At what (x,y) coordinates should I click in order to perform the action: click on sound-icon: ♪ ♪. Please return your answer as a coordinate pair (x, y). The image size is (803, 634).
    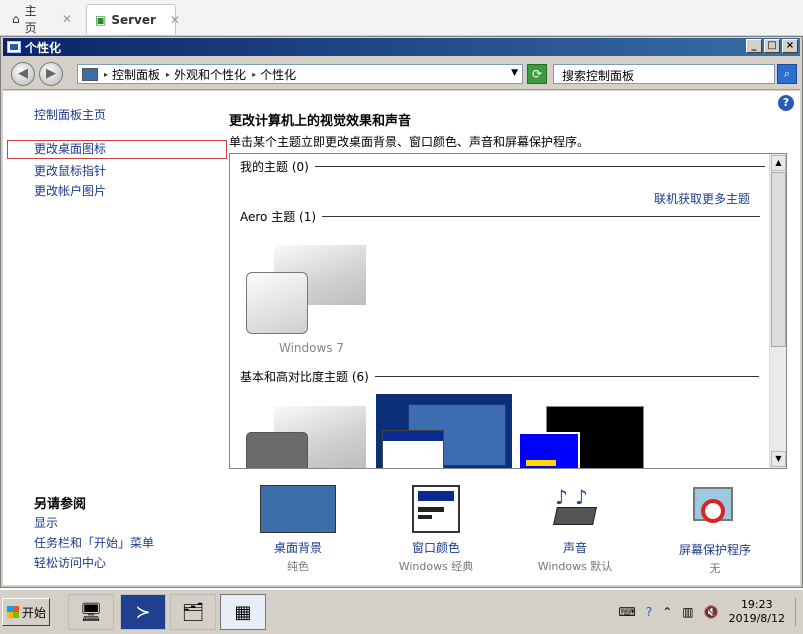
    Looking at the image, I should click on (575, 509).